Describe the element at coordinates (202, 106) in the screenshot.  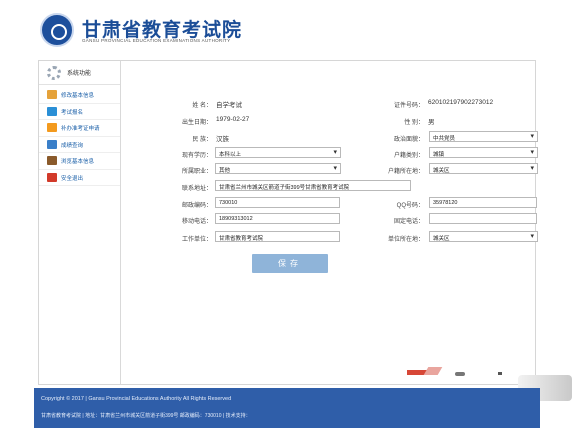
I see `name-label: 姓 名：` at that location.